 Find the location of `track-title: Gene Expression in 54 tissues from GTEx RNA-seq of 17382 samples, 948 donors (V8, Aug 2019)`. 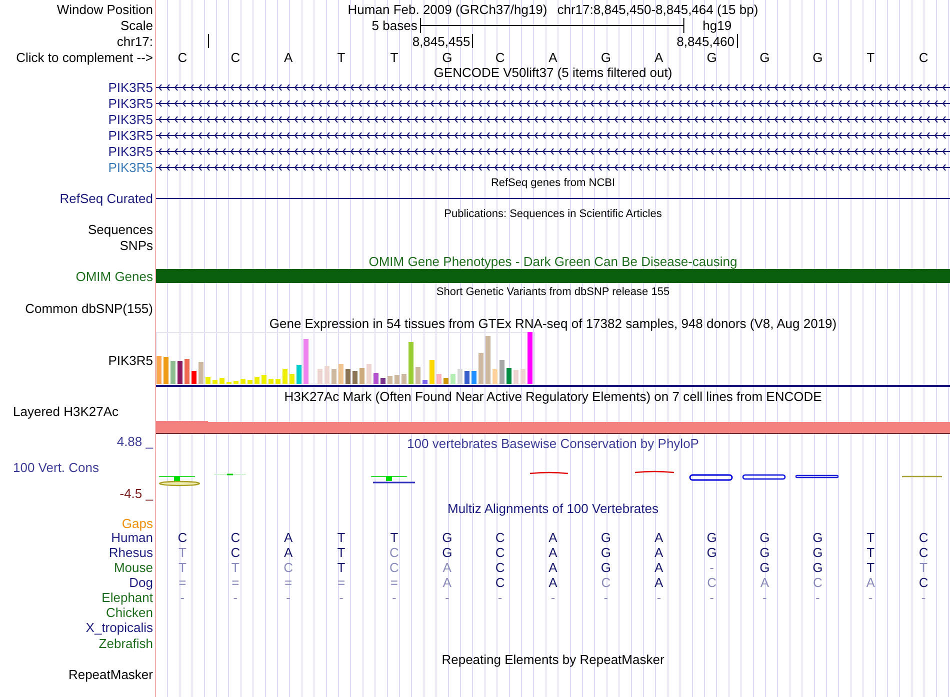

track-title: Gene Expression in 54 tissues from GTEx RNA-seq of 17382 samples, 948 donors (V8, Aug 2019) is located at coordinates (553, 323).